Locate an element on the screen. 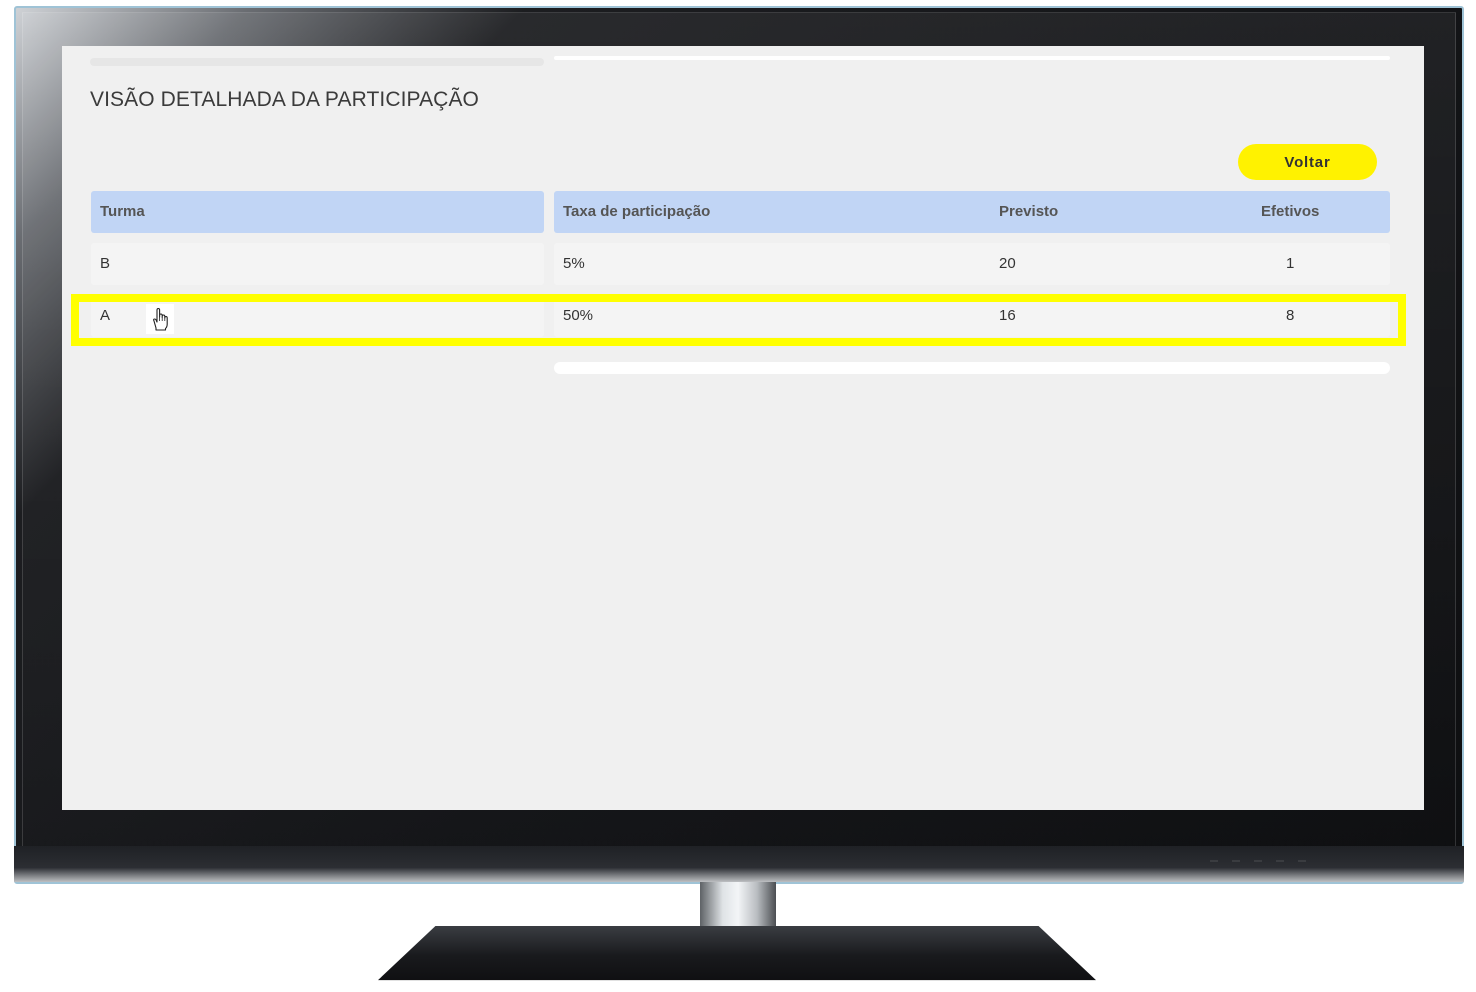 Image resolution: width=1476 pixels, height=992 pixels. cell-turma: B is located at coordinates (105, 263).